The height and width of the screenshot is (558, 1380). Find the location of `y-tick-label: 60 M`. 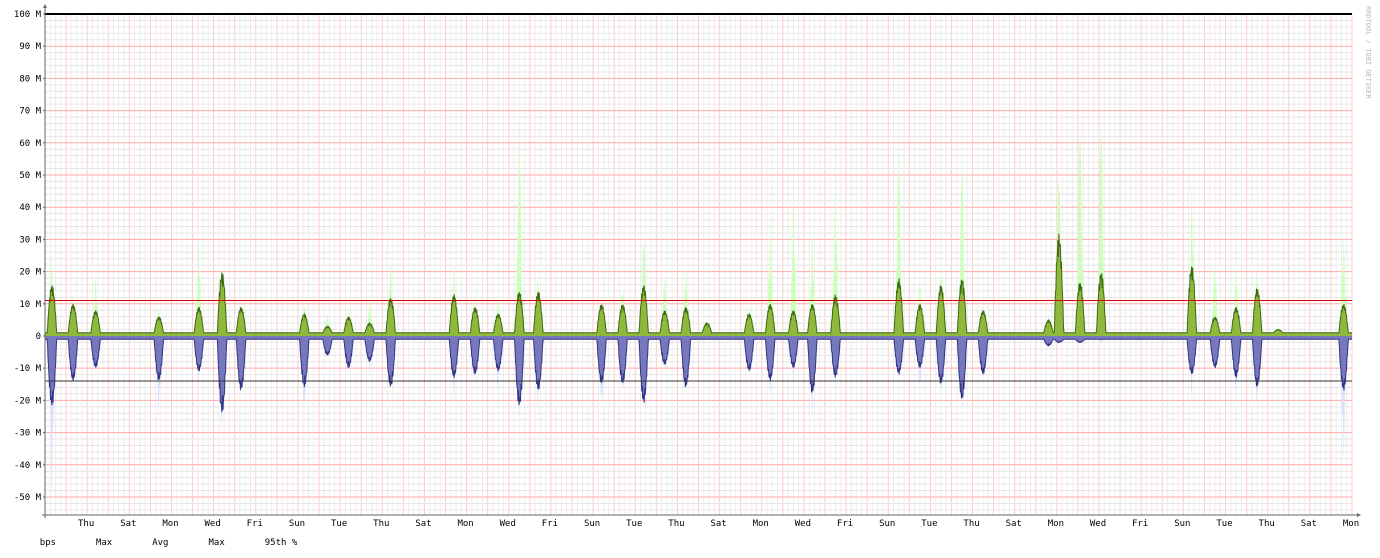

y-tick-label: 60 M is located at coordinates (30, 144).